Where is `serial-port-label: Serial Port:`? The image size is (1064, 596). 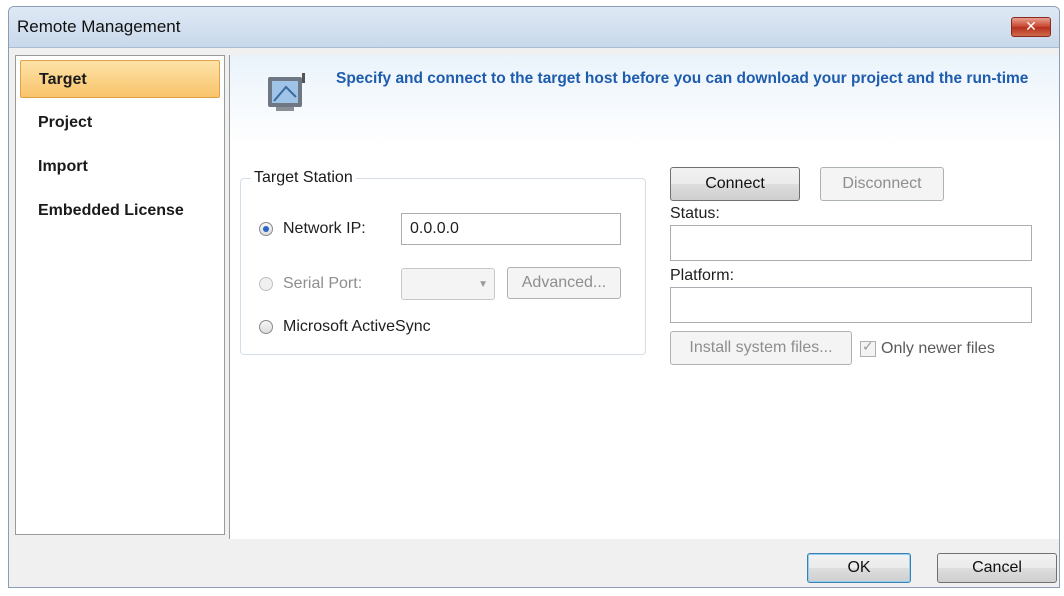 serial-port-label: Serial Port: is located at coordinates (323, 283).